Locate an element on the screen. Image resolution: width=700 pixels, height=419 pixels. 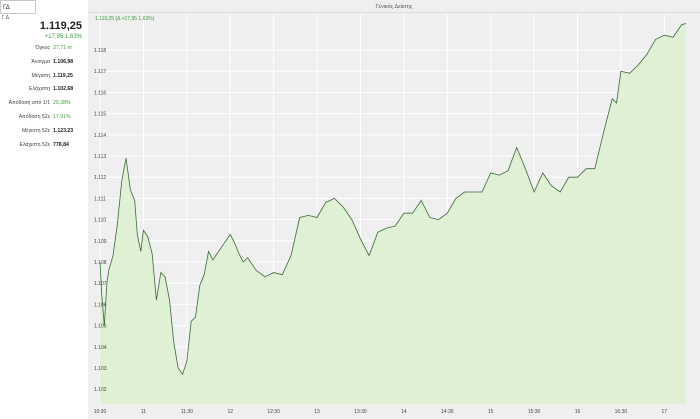
stat-row: Ελάχιστη 1.102,68 is located at coordinates (44, 90).